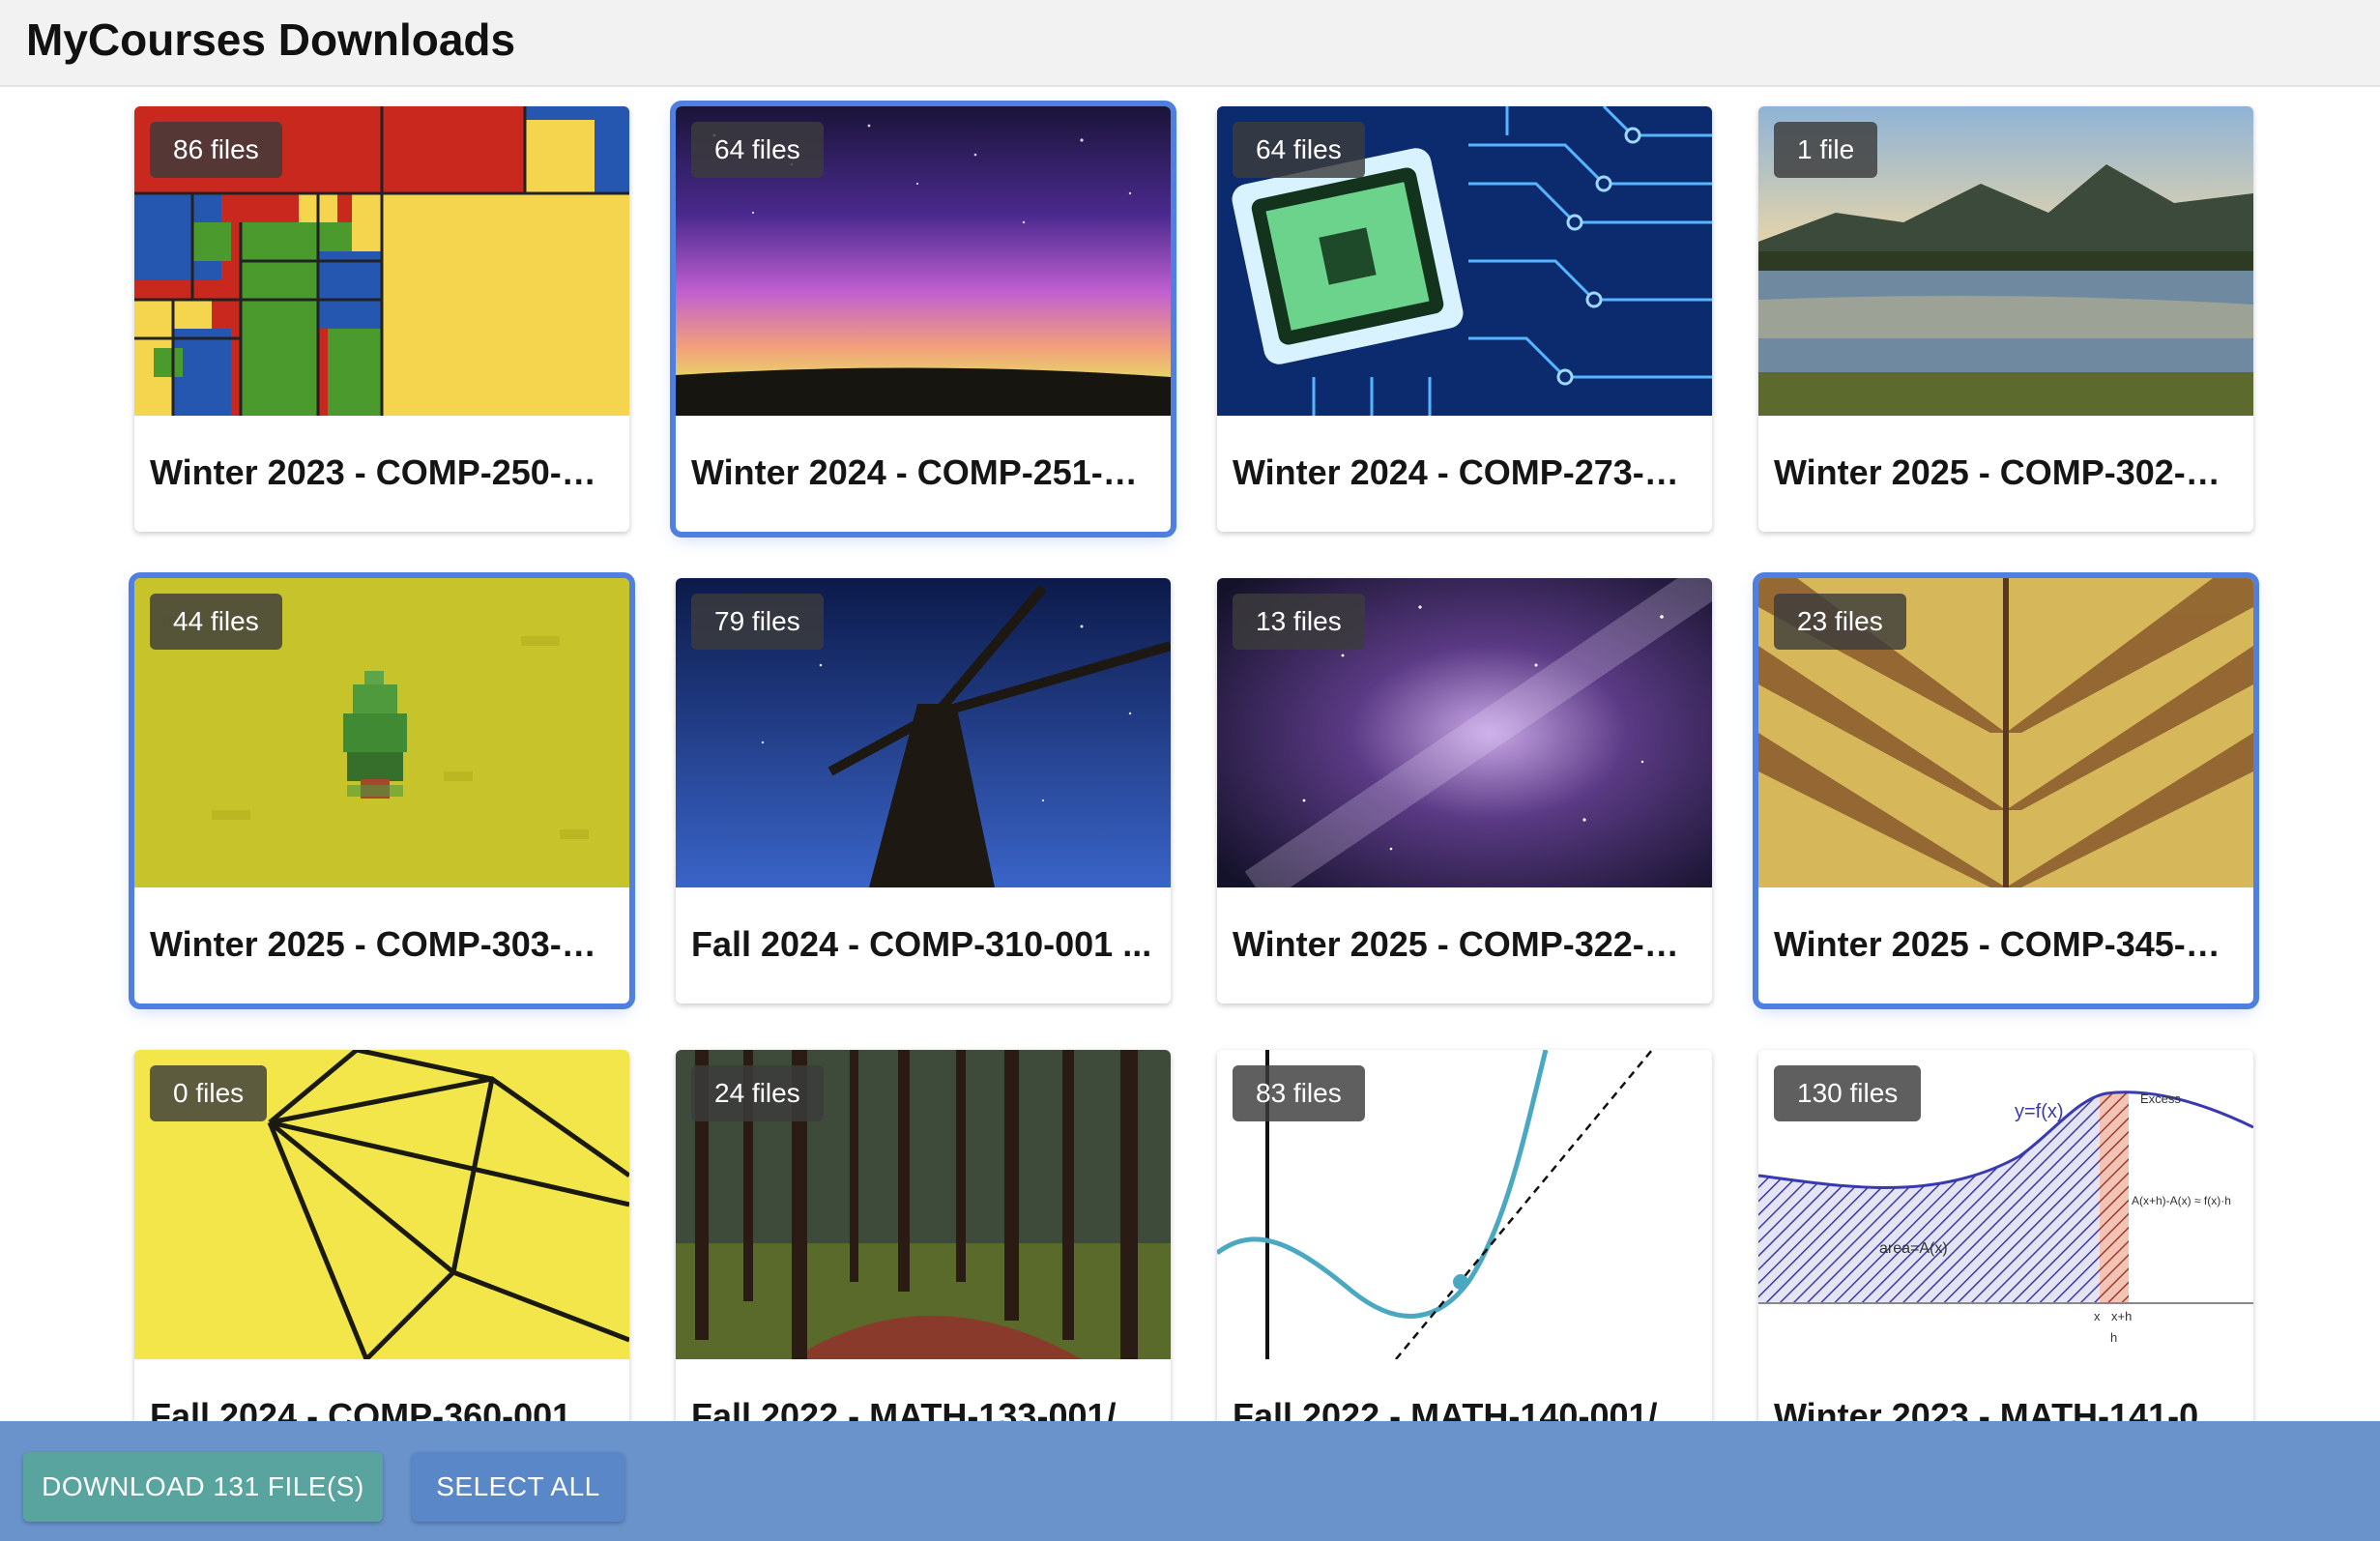 The width and height of the screenshot is (2380, 1541). I want to click on select-all-button: SELECT ALL, so click(518, 1487).